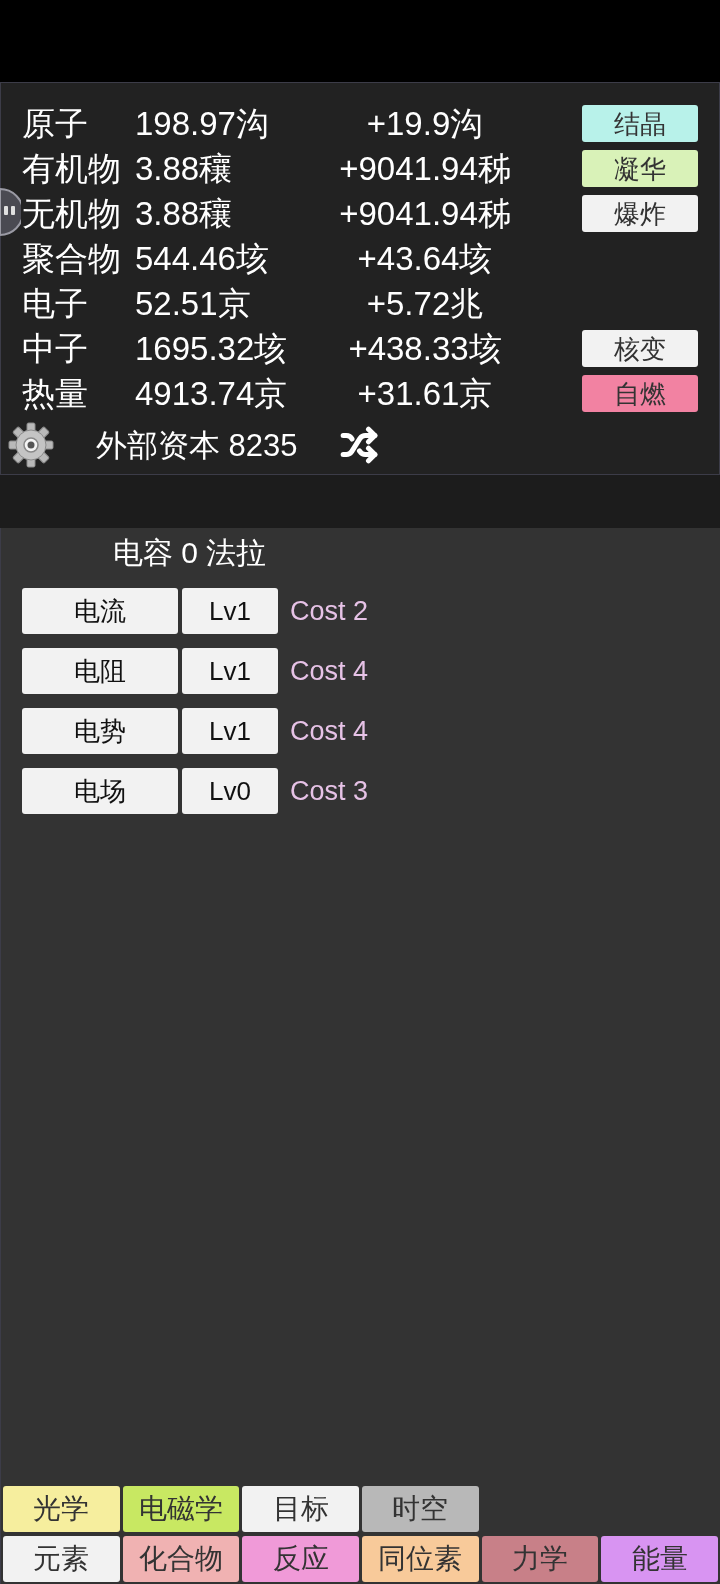 Image resolution: width=720 pixels, height=1584 pixels. I want to click on resource-rate: +31.61京, so click(425, 393).